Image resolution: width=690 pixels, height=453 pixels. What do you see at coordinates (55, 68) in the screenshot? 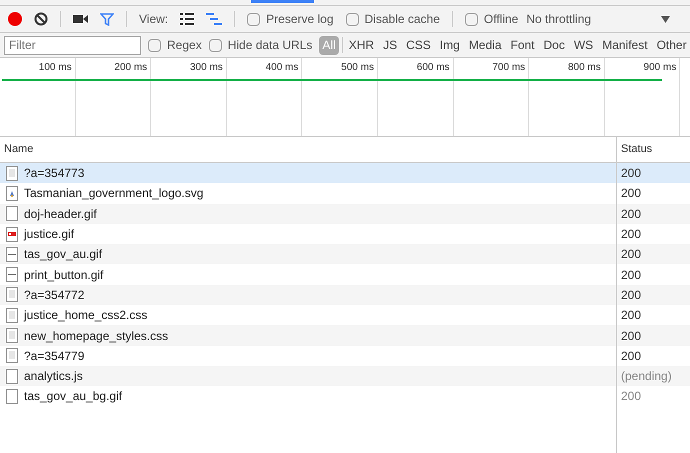
I see `timeline-tick: 100 ms` at bounding box center [55, 68].